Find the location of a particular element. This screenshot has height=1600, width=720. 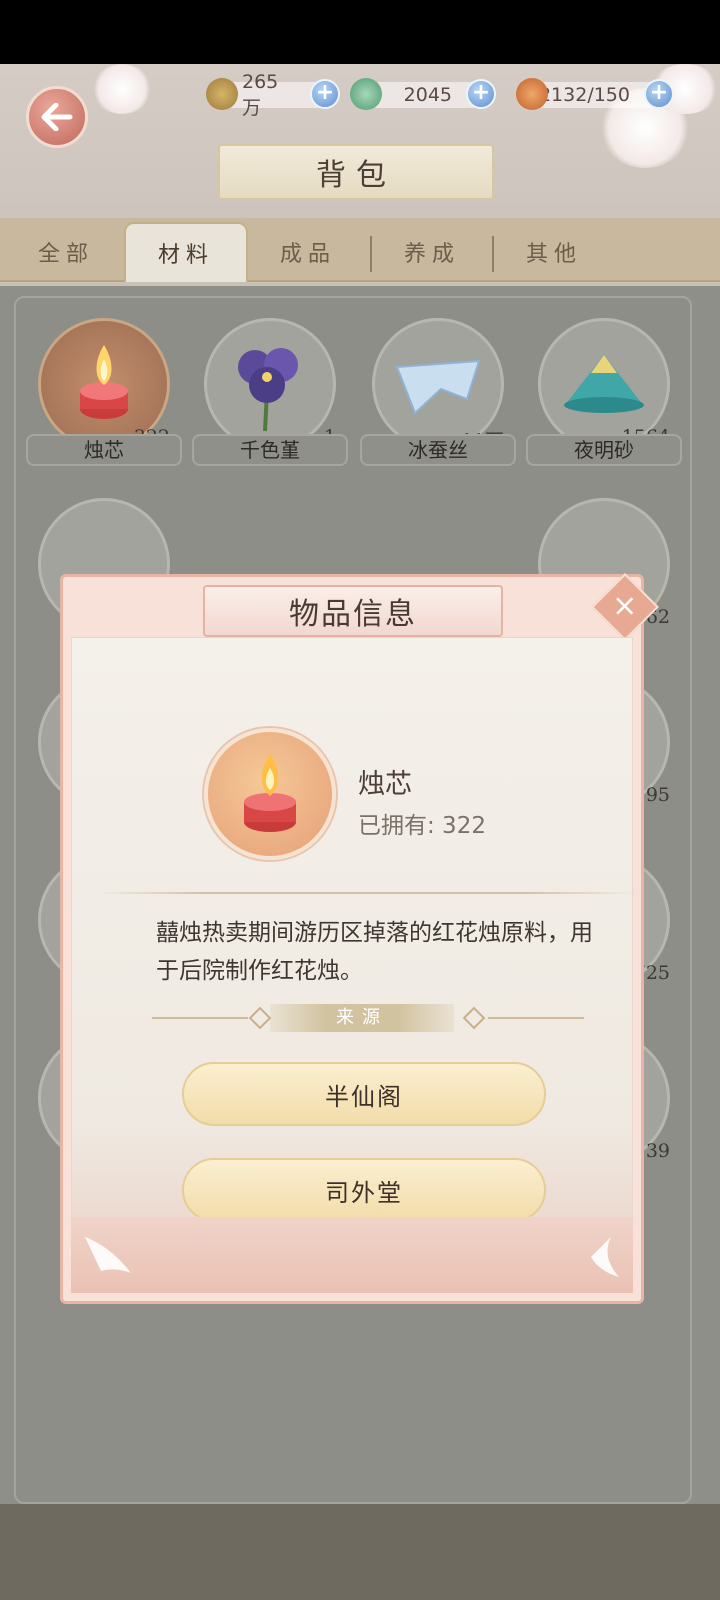

status-bar is located at coordinates (360, 32).